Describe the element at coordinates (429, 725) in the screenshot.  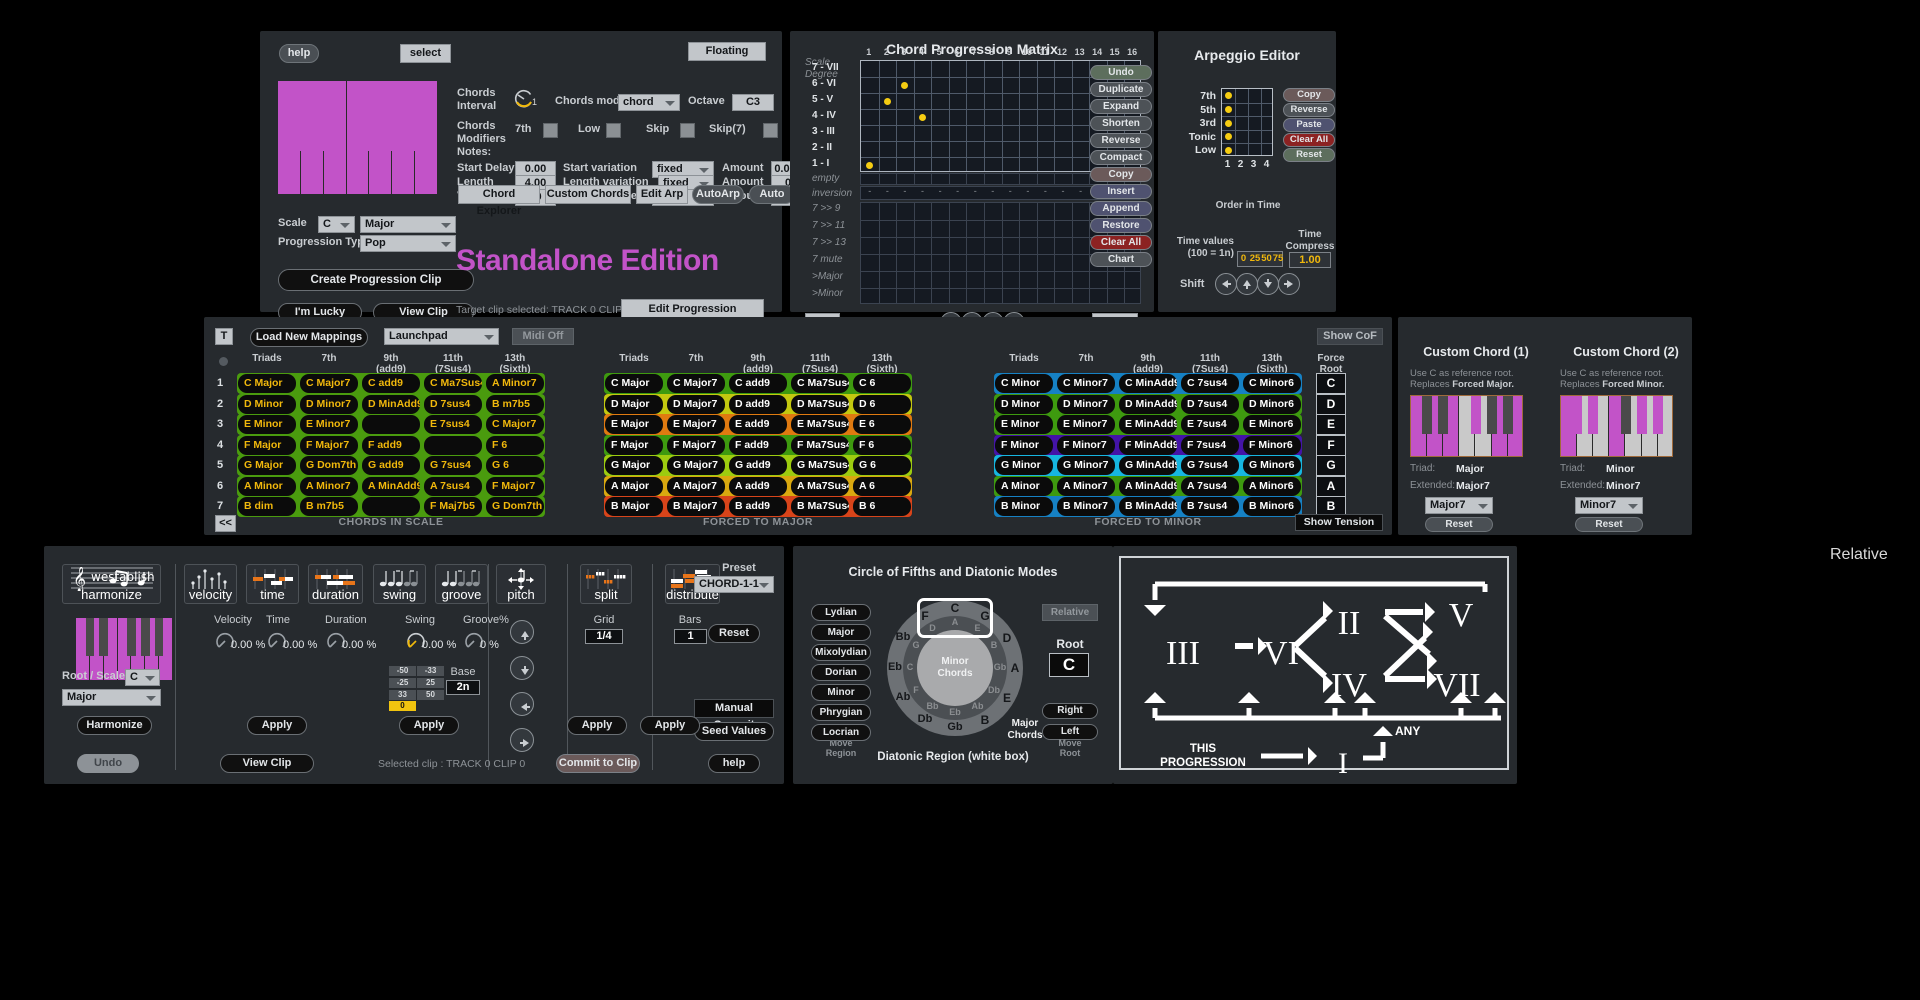
I see `apply-button: Apply` at that location.